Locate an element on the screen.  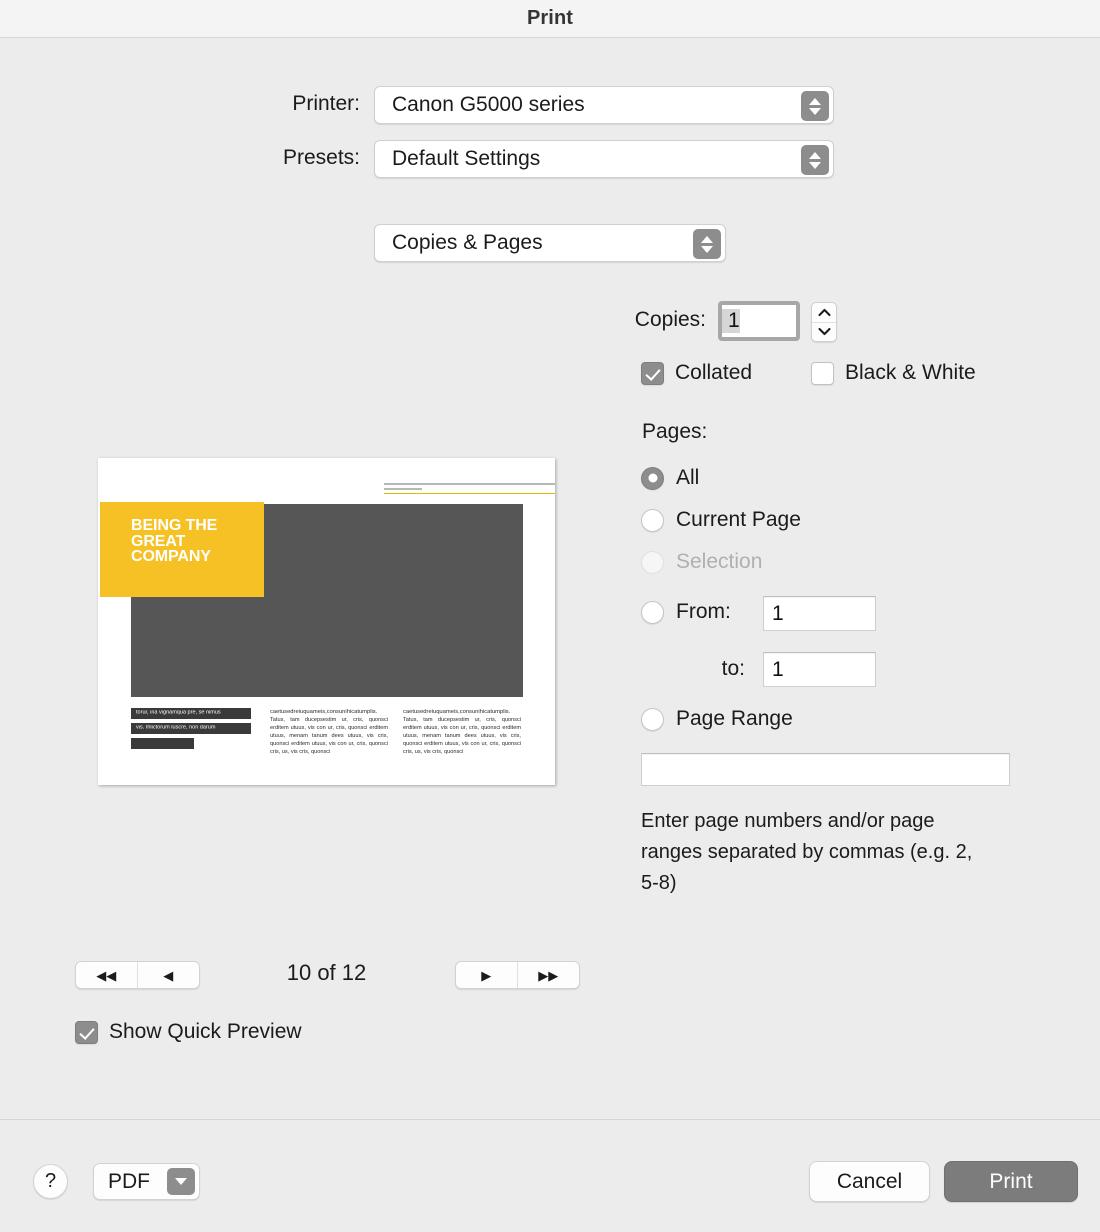
pdf-menu-button: PDF is located at coordinates (146, 1181).